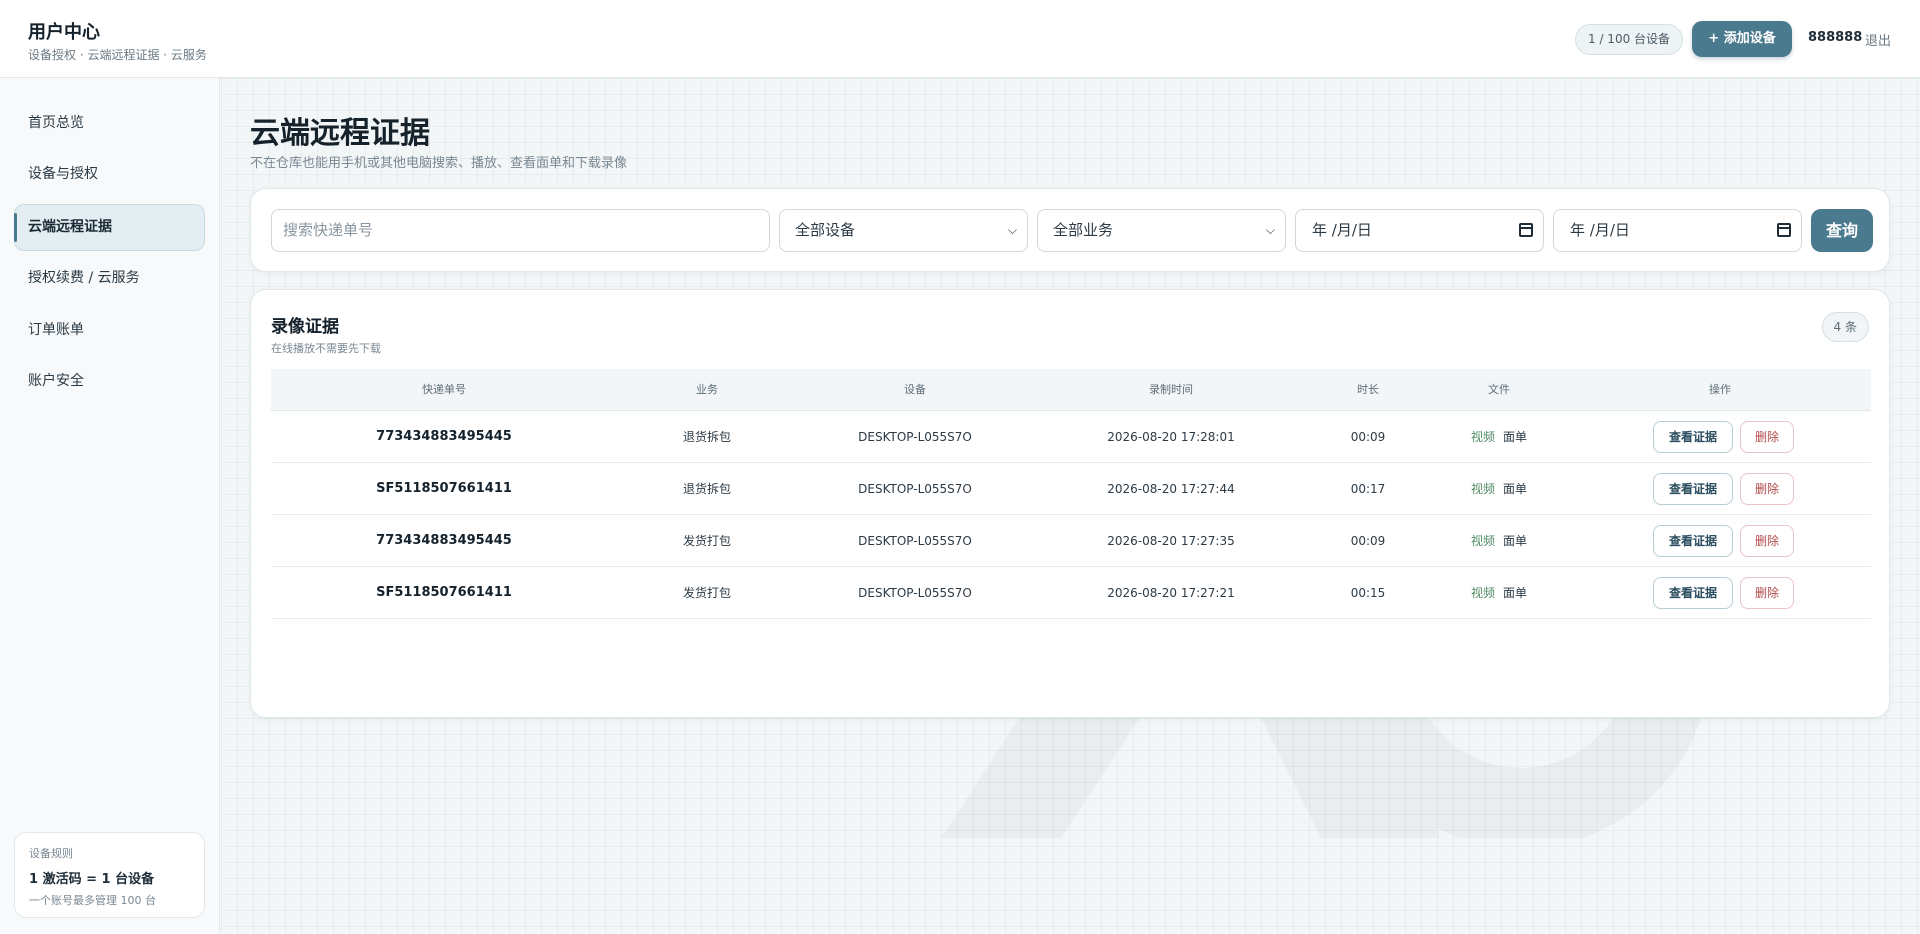  What do you see at coordinates (707, 389) in the screenshot?
I see `column-header-business: 业务` at bounding box center [707, 389].